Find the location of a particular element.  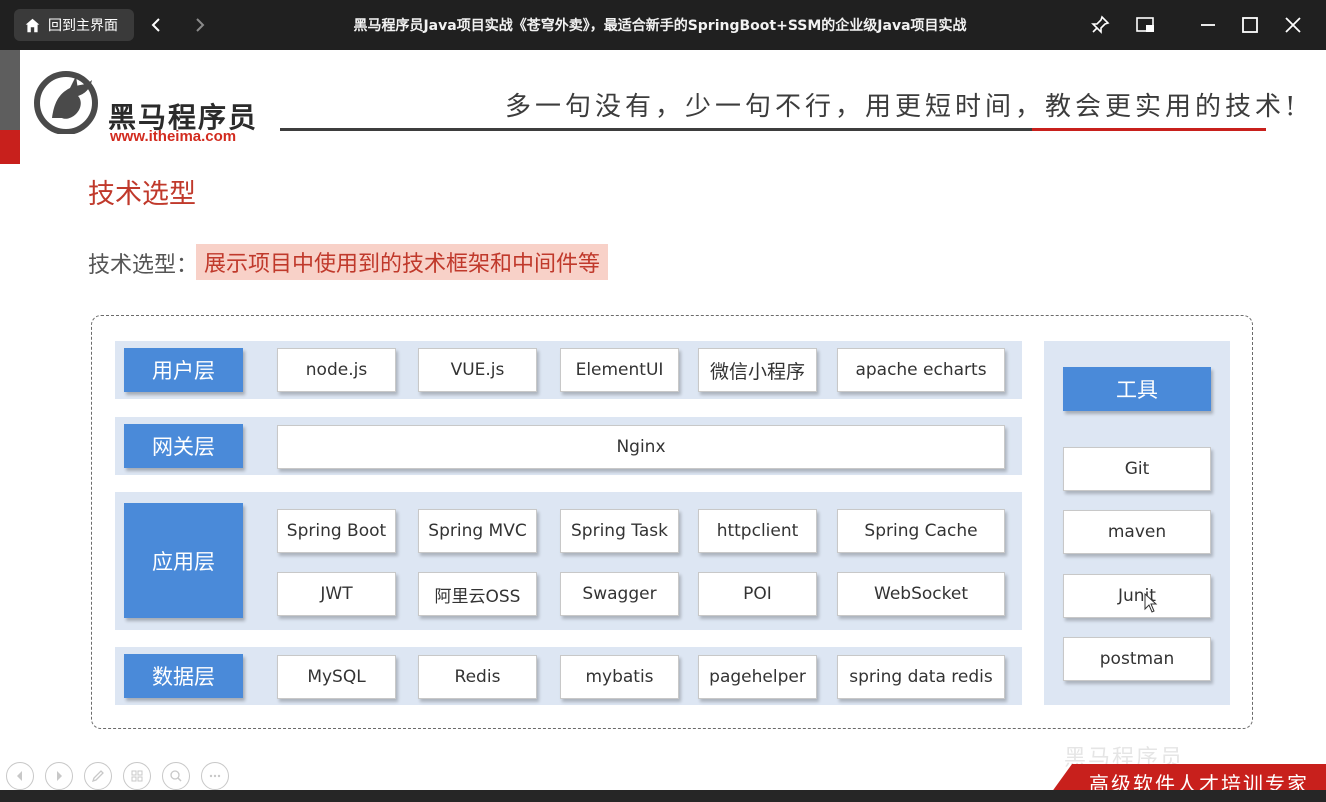

tech-item: Nginx is located at coordinates (641, 447).